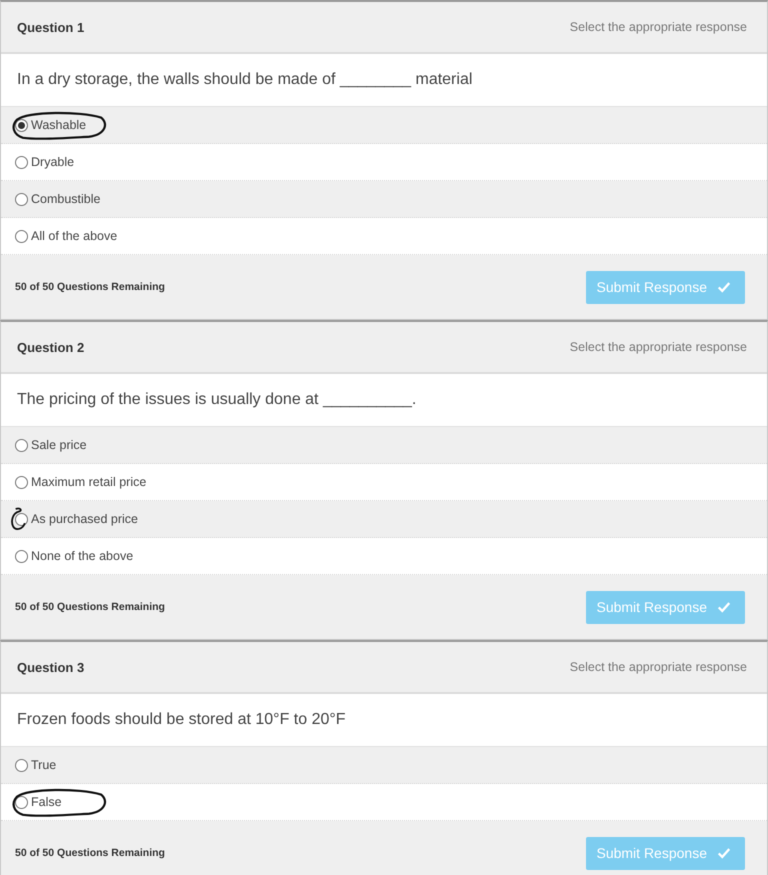  Describe the element at coordinates (43, 765) in the screenshot. I see `option-label: True` at that location.